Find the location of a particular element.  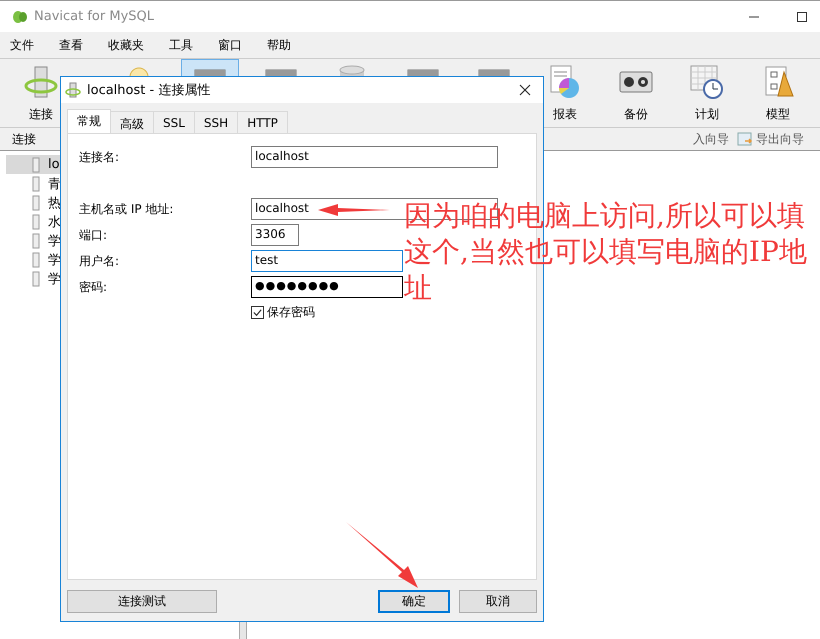

field-label: 主机名或 IP 地址: is located at coordinates (126, 209).